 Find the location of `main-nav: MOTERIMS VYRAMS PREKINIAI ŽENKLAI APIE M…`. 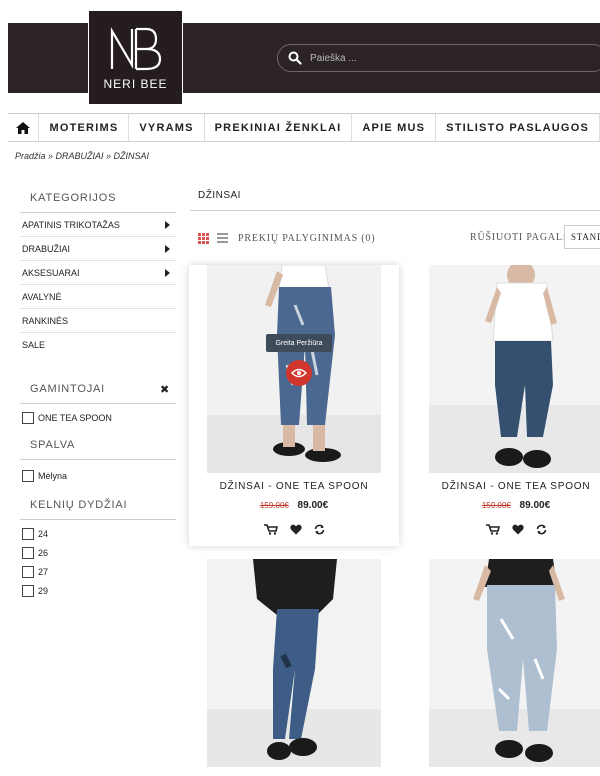

main-nav: MOTERIMS VYRAMS PREKINIAI ŽENKLAI APIE M… is located at coordinates (304, 127).